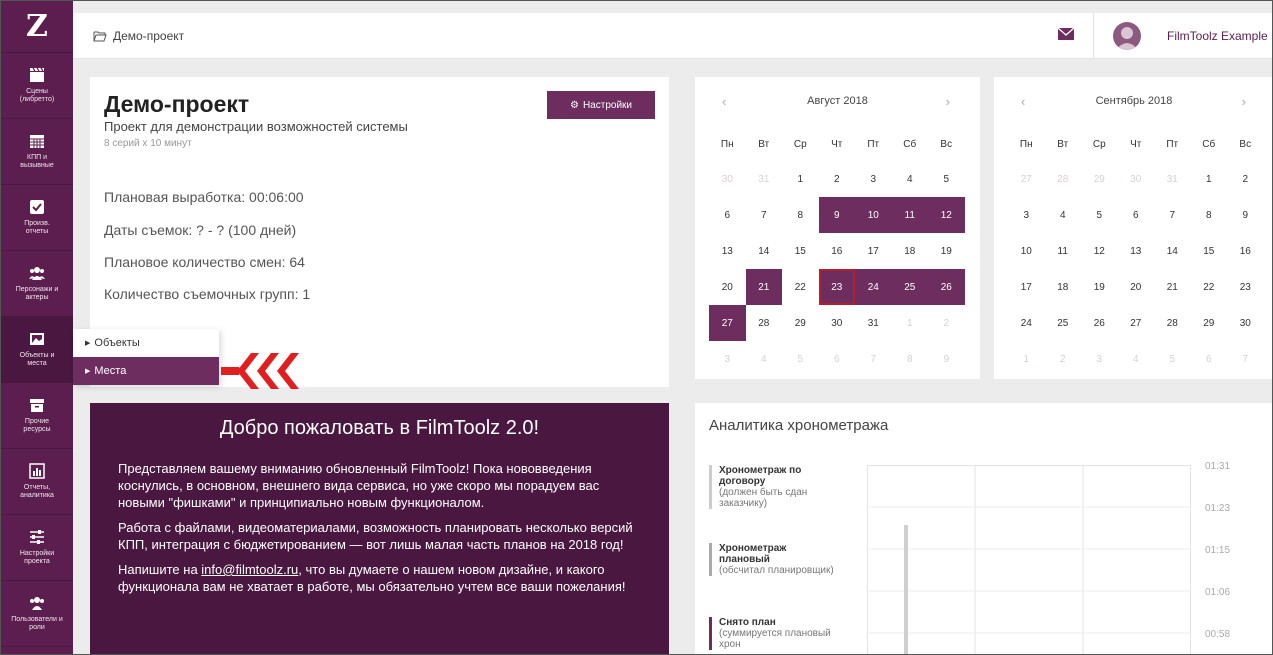  I want to click on legend-shot: Снято план (суммируется плановый хрон, so click(774, 633).